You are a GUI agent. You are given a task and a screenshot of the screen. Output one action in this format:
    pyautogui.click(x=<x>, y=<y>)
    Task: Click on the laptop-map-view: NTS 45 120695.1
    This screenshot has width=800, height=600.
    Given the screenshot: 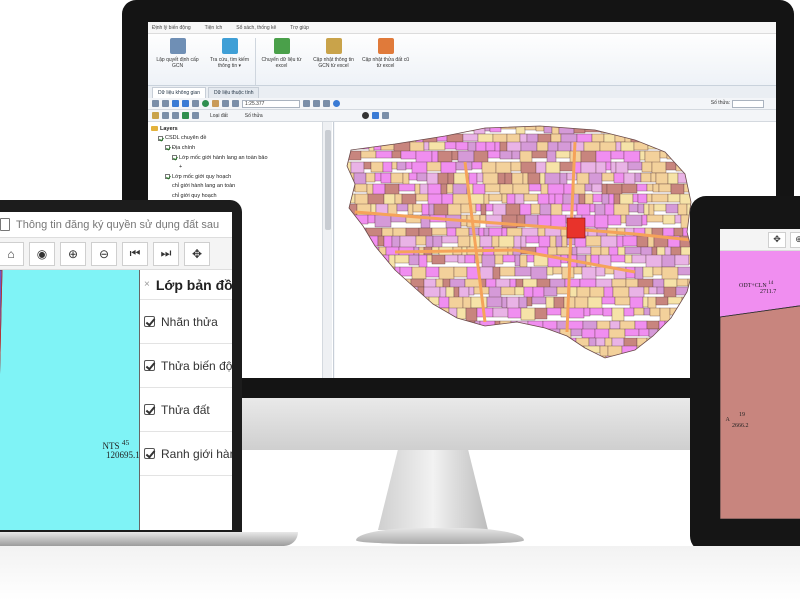 What is the action you would take?
    pyautogui.click(x=70, y=400)
    